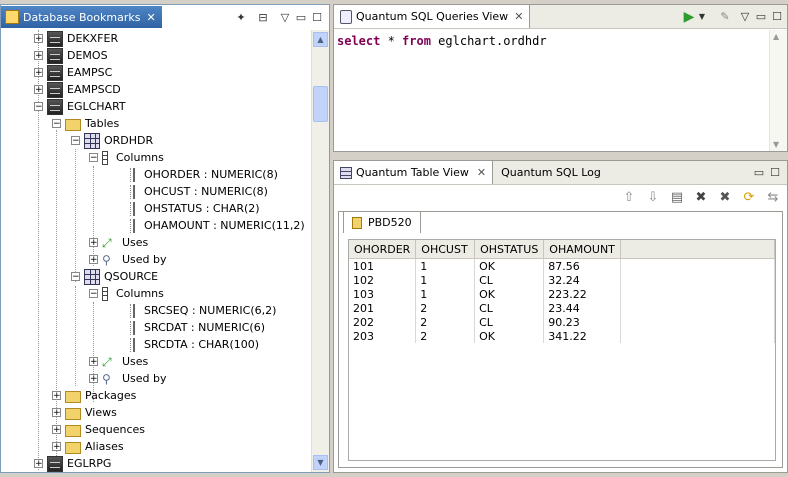 The image size is (788, 477). Describe the element at coordinates (562, 308) in the screenshot. I see `table-row: 201 2 CL 23.44` at that location.